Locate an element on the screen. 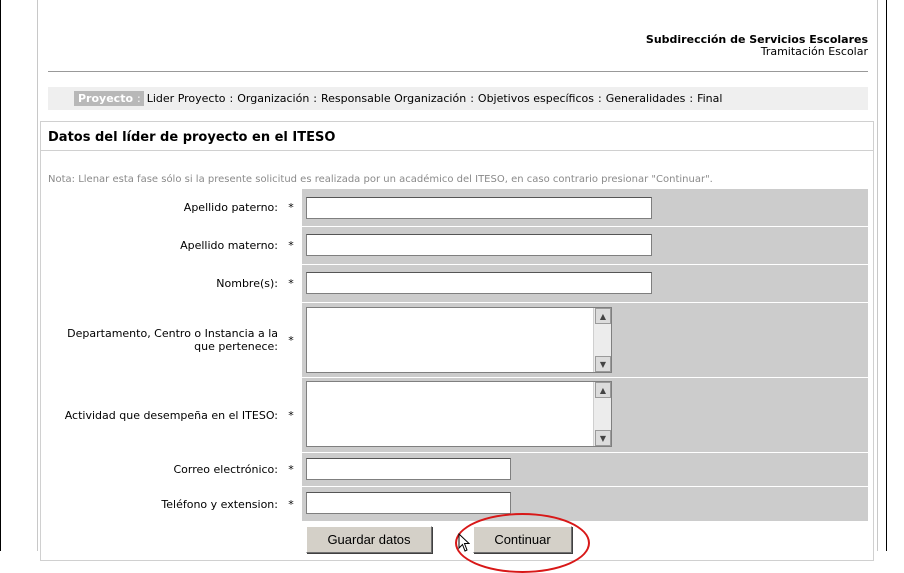 The image size is (904, 573). actividad-textarea: ▲ ▼ is located at coordinates (459, 414).